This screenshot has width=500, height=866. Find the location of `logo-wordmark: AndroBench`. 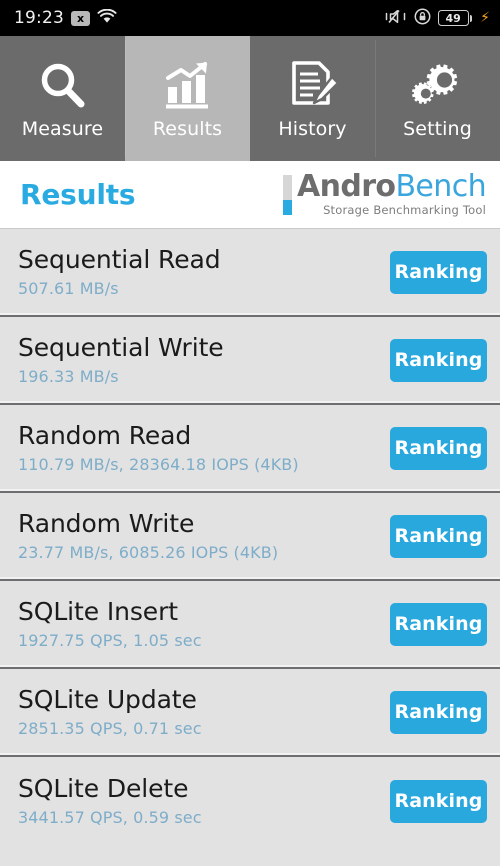

logo-wordmark: AndroBench is located at coordinates (391, 186).